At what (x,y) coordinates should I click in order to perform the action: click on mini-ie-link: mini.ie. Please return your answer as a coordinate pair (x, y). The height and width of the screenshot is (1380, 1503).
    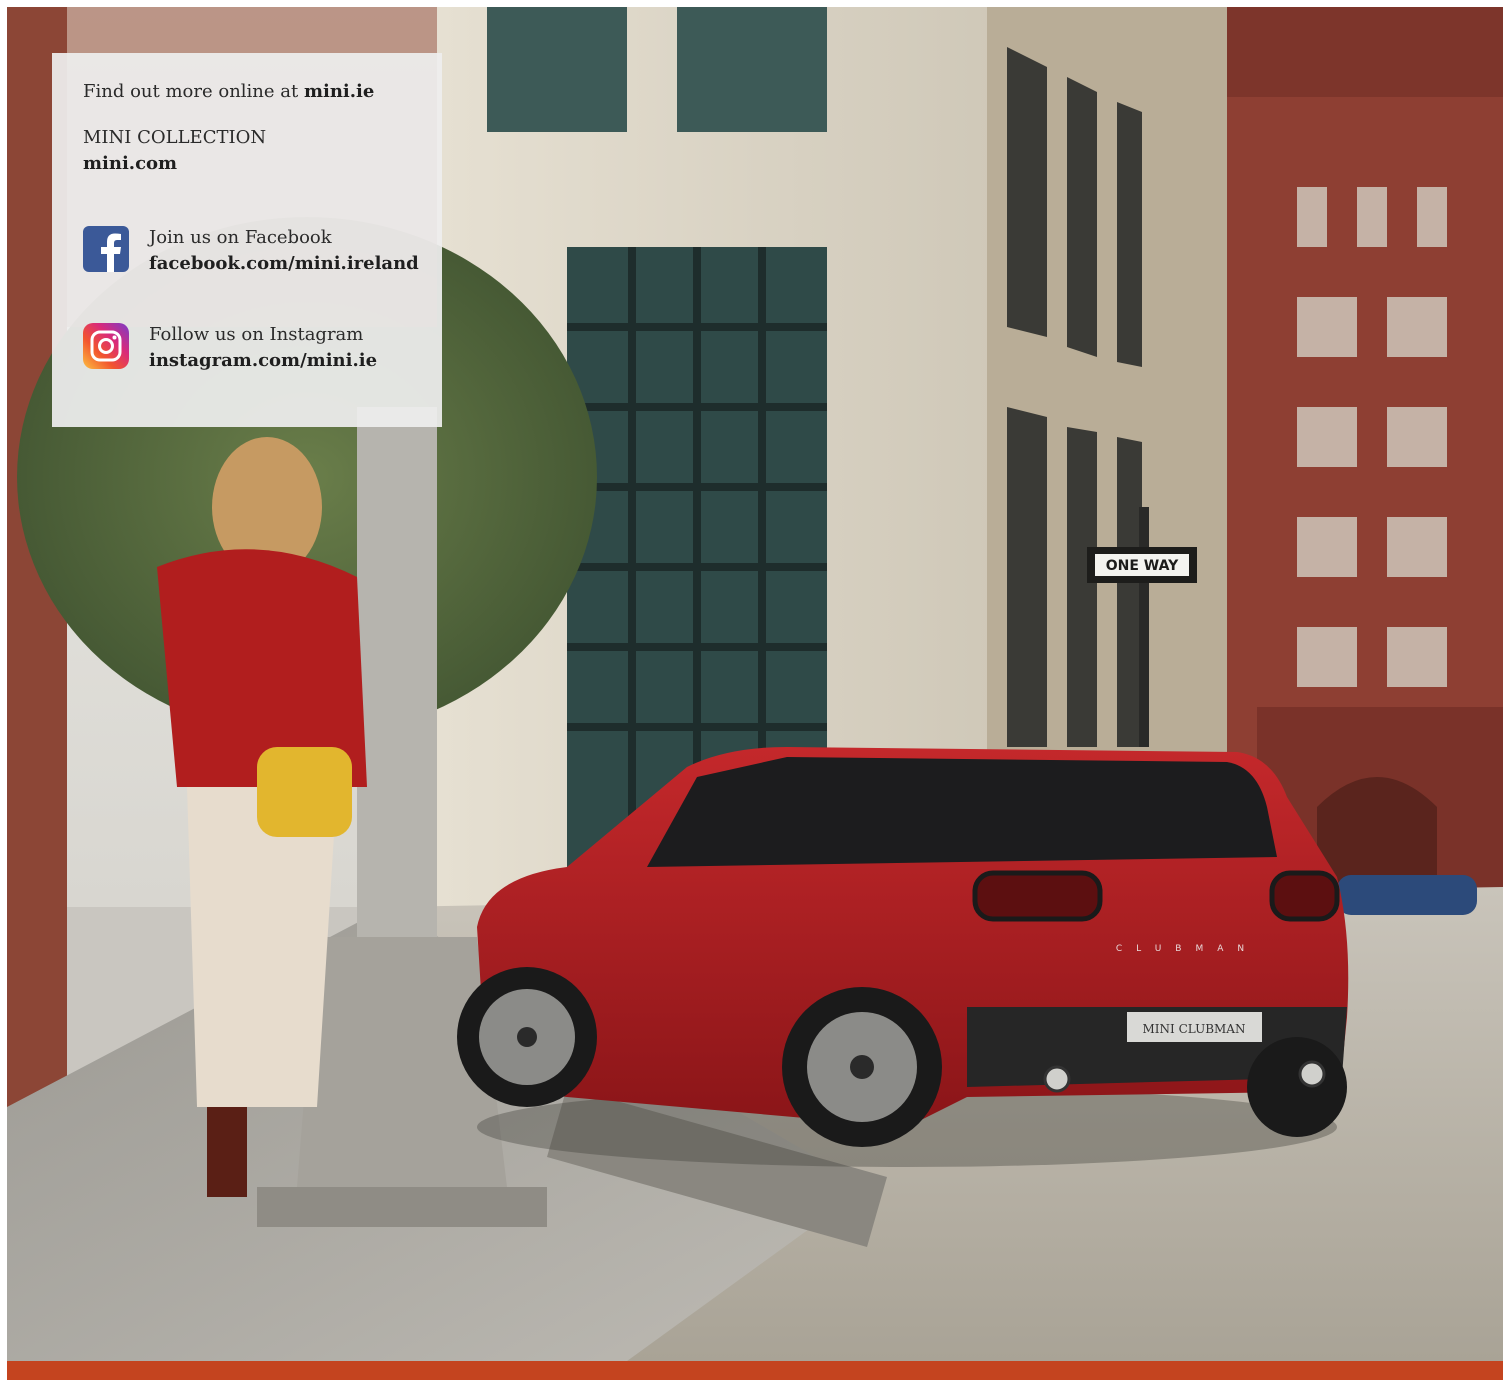
    Looking at the image, I should click on (339, 91).